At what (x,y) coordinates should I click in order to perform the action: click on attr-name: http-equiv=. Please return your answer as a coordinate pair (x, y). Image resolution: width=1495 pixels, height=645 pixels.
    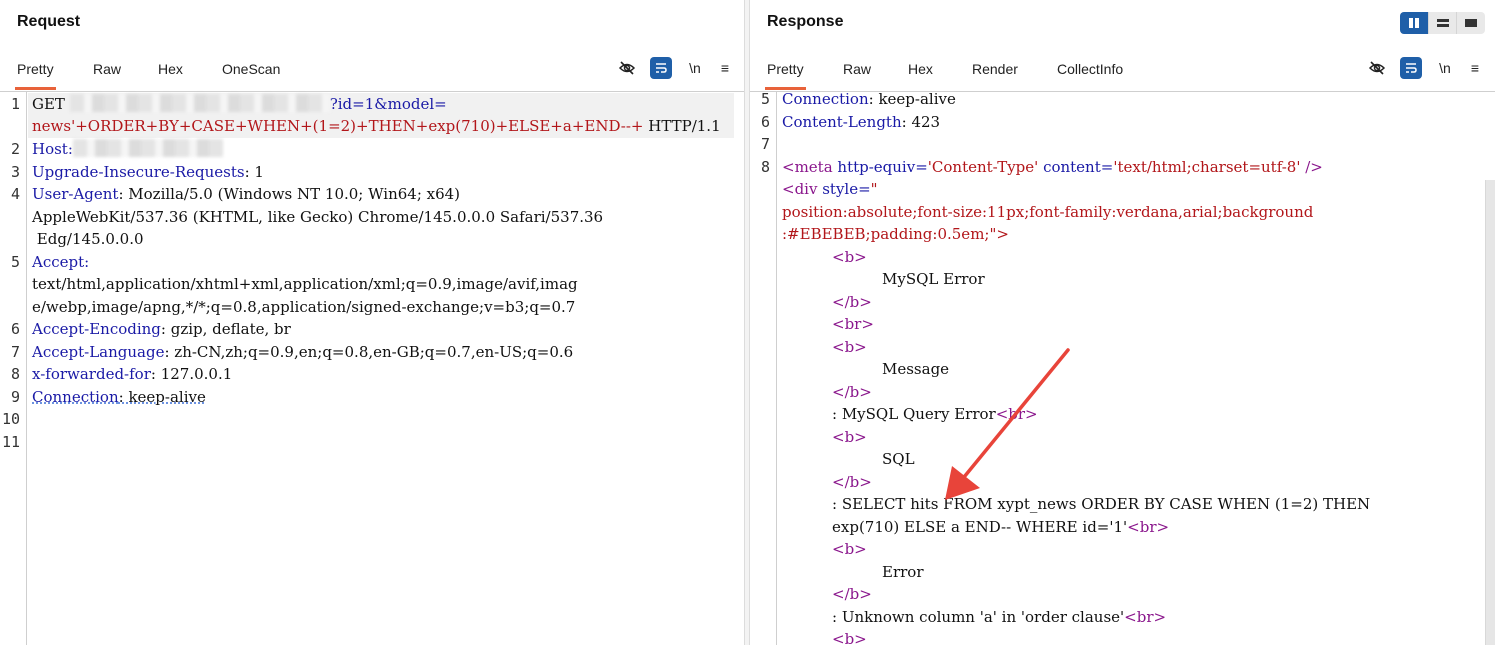
    Looking at the image, I should click on (880, 167).